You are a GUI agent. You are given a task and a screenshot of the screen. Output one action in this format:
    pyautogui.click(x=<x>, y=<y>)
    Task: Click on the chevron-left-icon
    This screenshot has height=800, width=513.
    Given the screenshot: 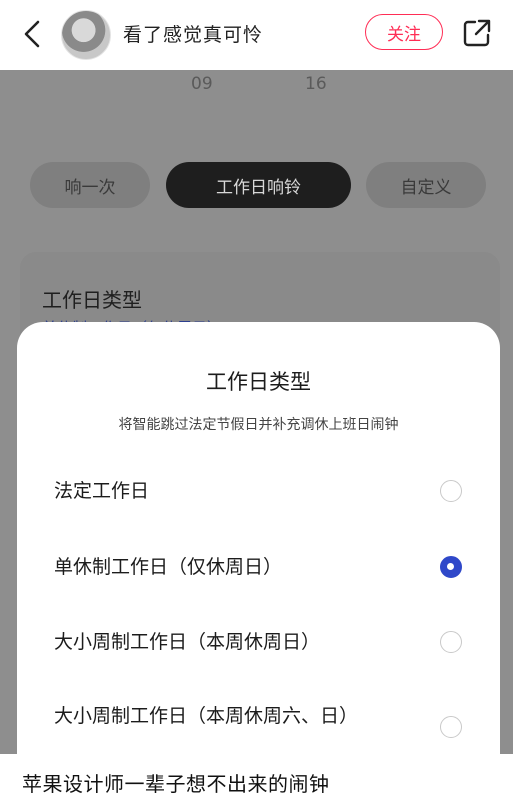 What is the action you would take?
    pyautogui.click(x=33, y=34)
    